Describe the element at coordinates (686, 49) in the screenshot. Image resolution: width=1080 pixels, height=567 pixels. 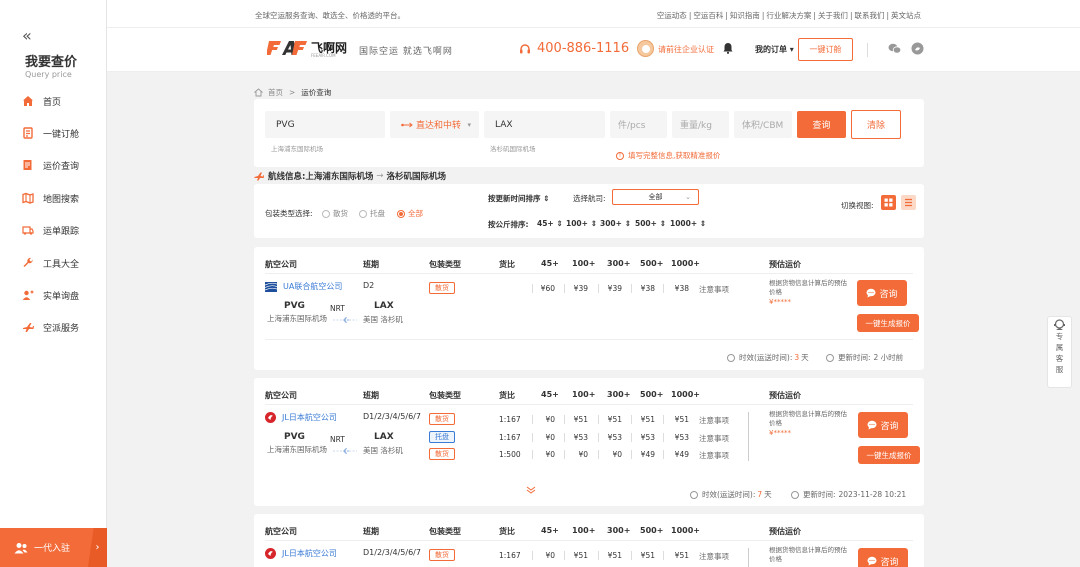
I see `enterprise-cert-link: 请前往企业认证` at that location.